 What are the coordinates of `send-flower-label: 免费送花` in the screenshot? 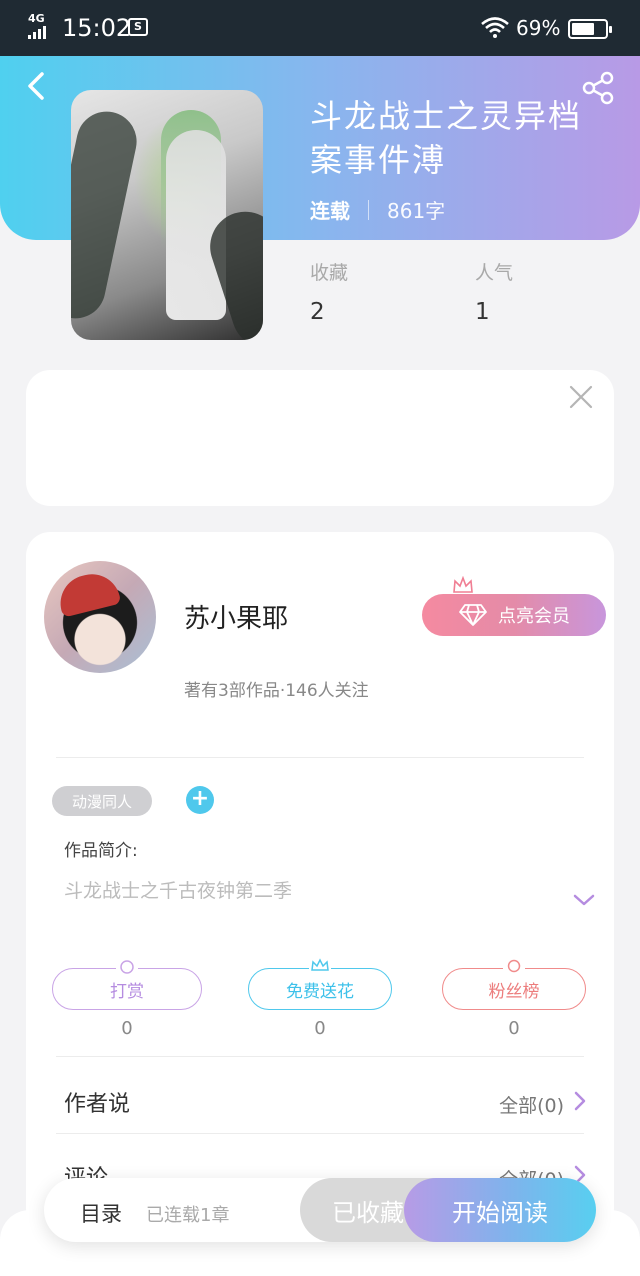 It's located at (320, 991).